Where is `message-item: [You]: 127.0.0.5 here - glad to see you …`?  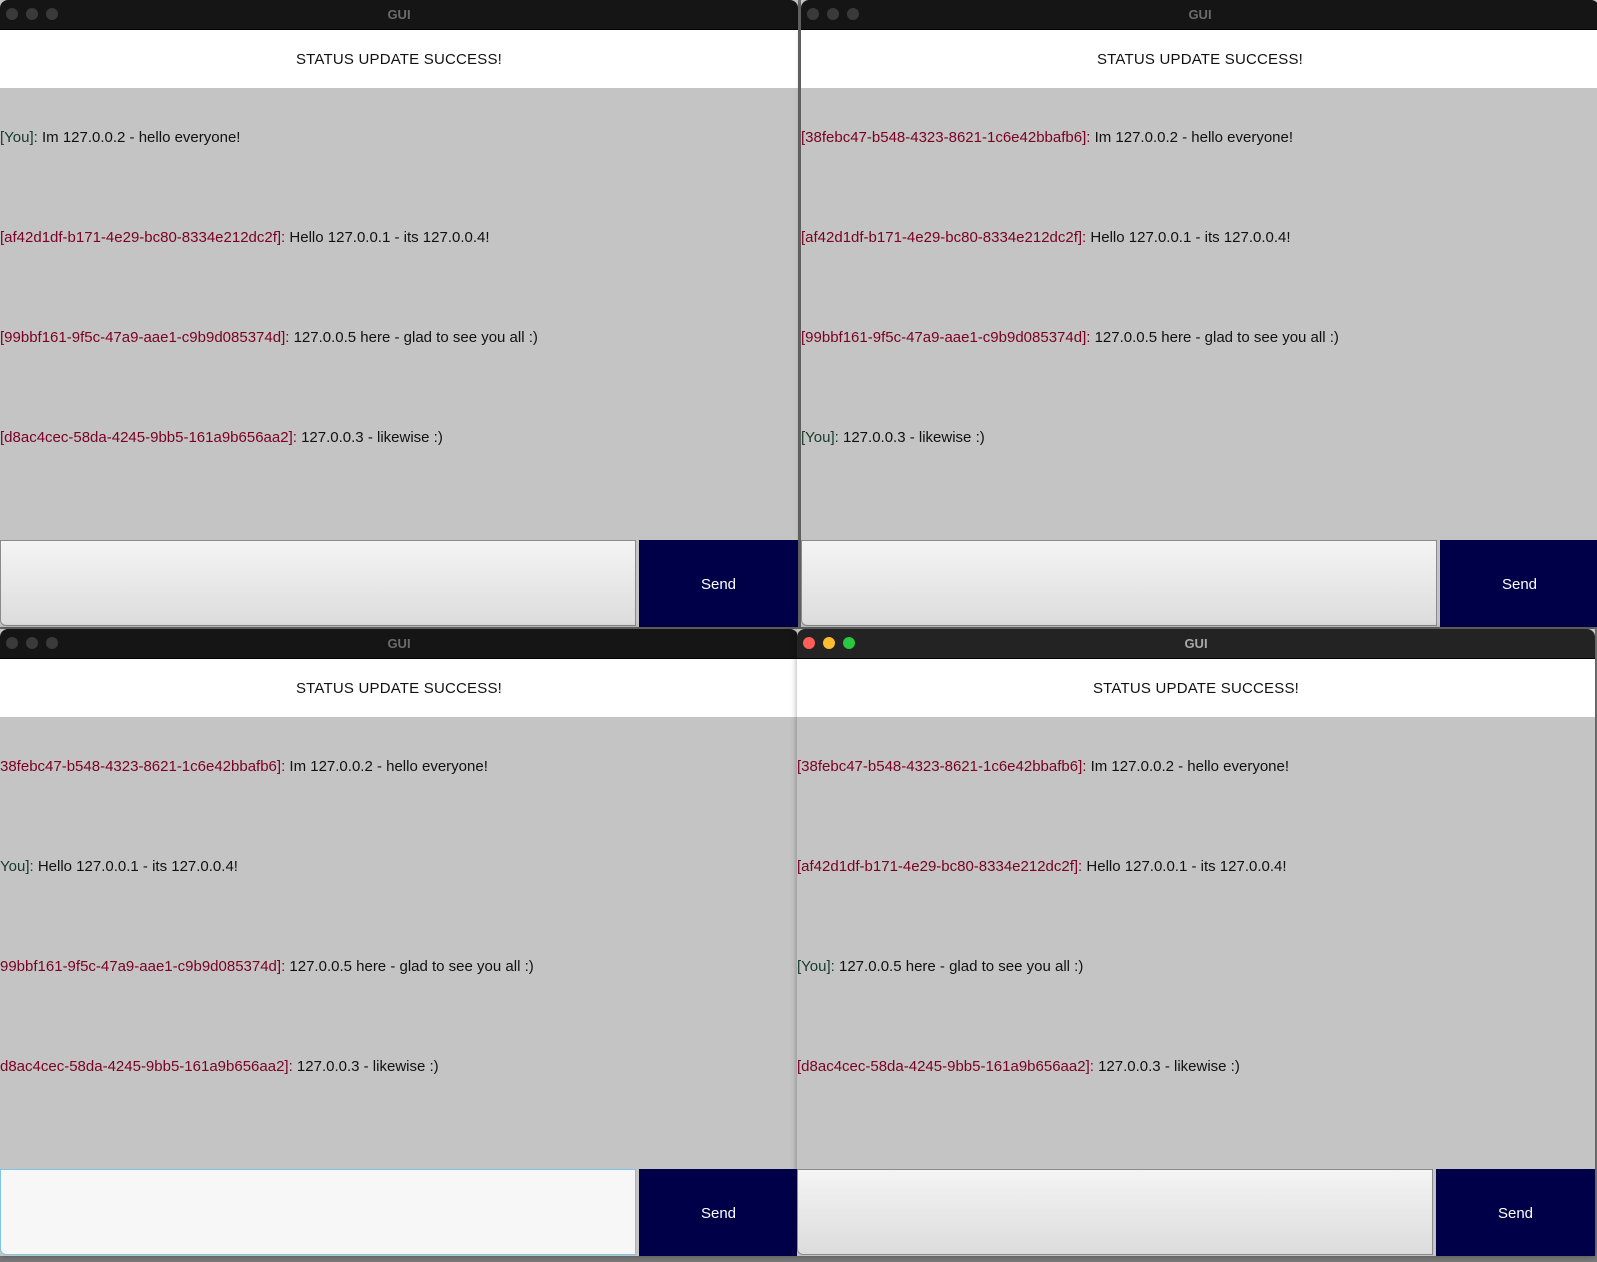 message-item: [You]: 127.0.0.5 here - glad to see you … is located at coordinates (940, 966).